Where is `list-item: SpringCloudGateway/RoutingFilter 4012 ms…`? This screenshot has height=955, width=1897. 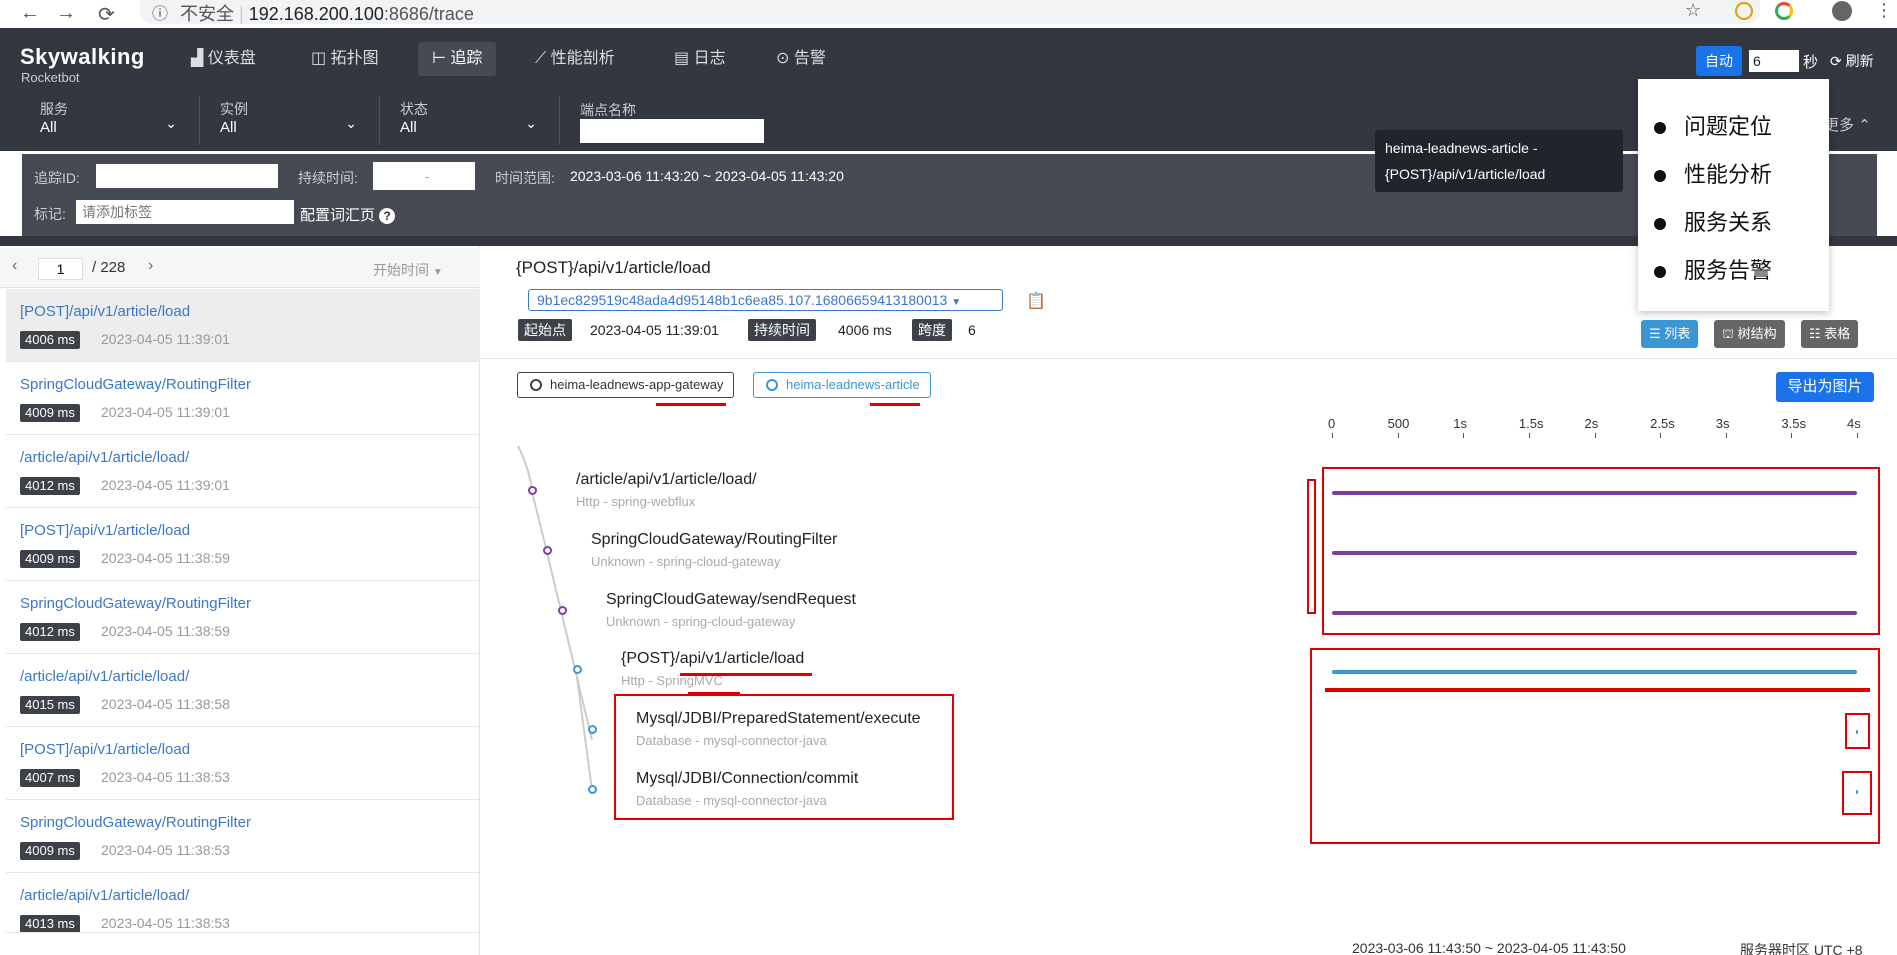 list-item: SpringCloudGateway/RoutingFilter 4012 ms… is located at coordinates (243, 617).